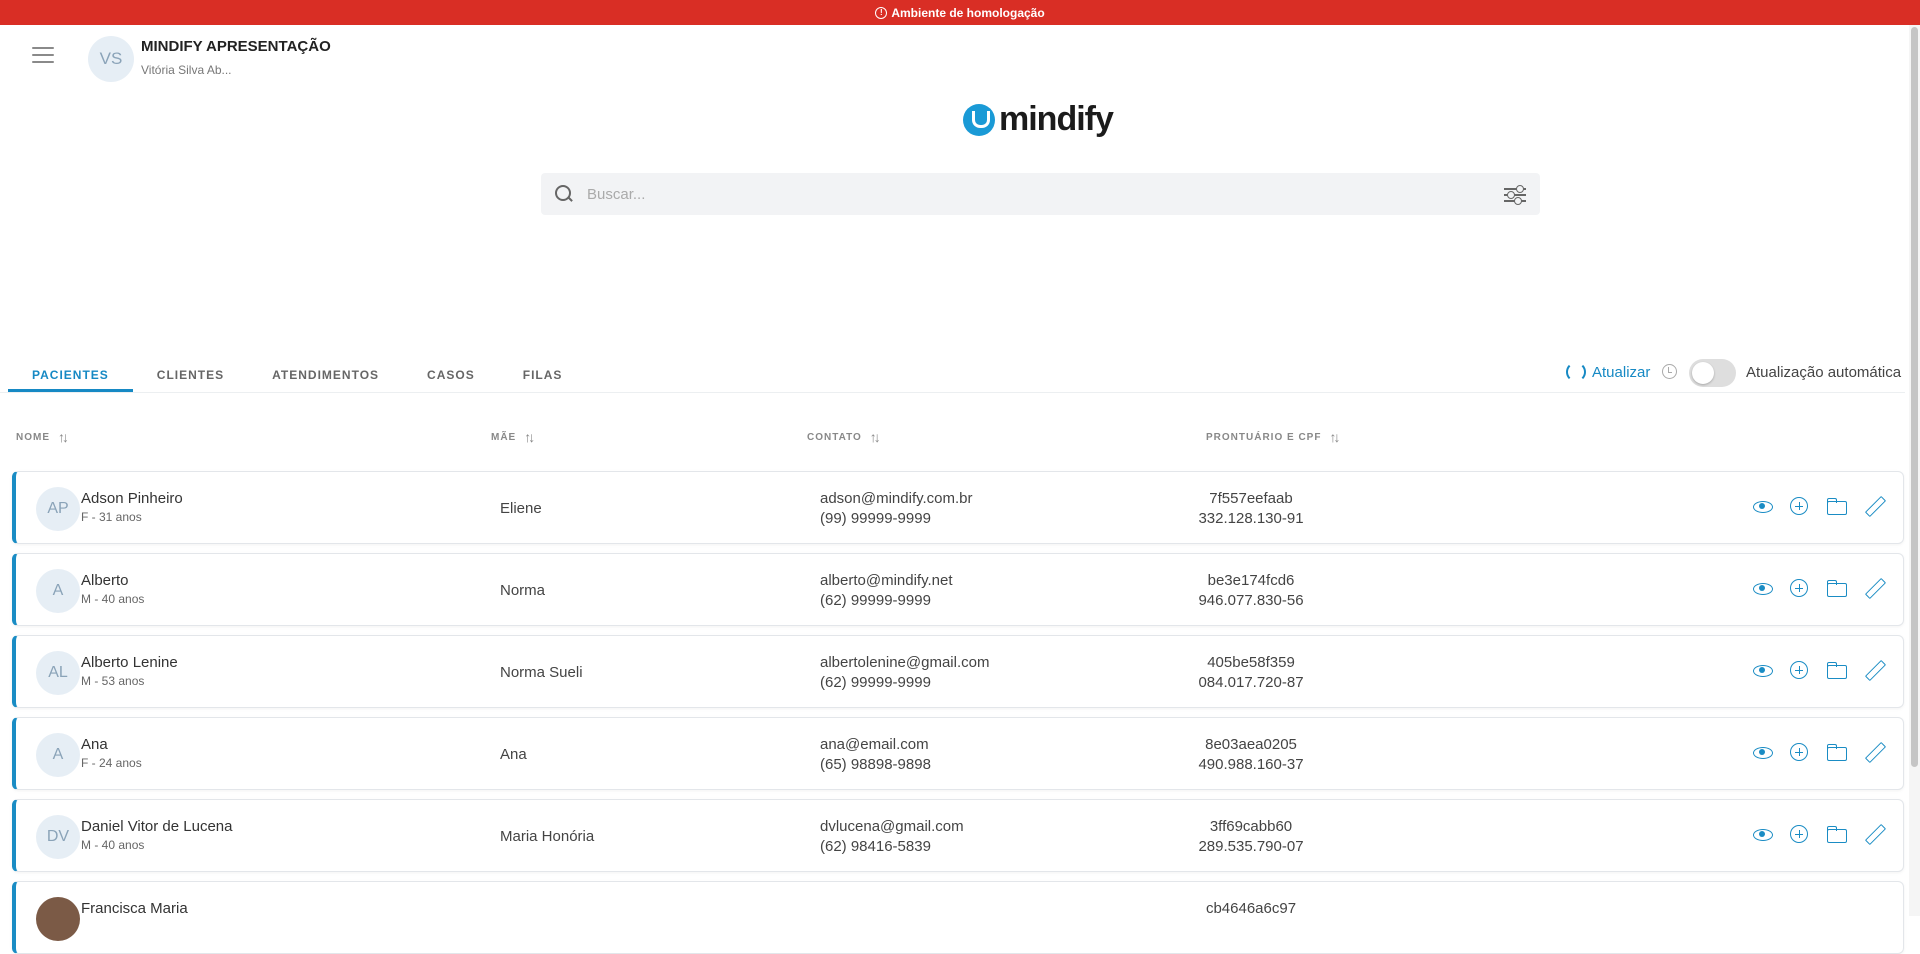  I want to click on patient-cpf: 289.535.790-07, so click(1251, 846).